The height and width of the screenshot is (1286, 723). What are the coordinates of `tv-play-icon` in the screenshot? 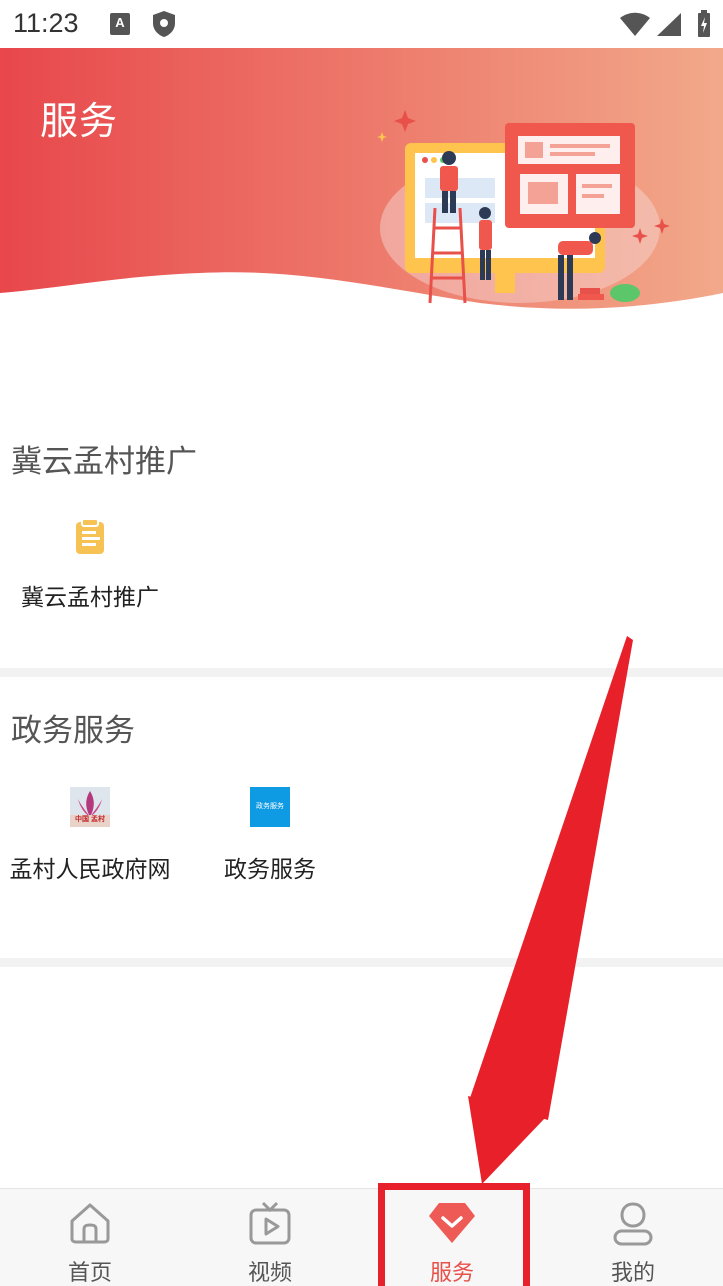 It's located at (270, 1226).